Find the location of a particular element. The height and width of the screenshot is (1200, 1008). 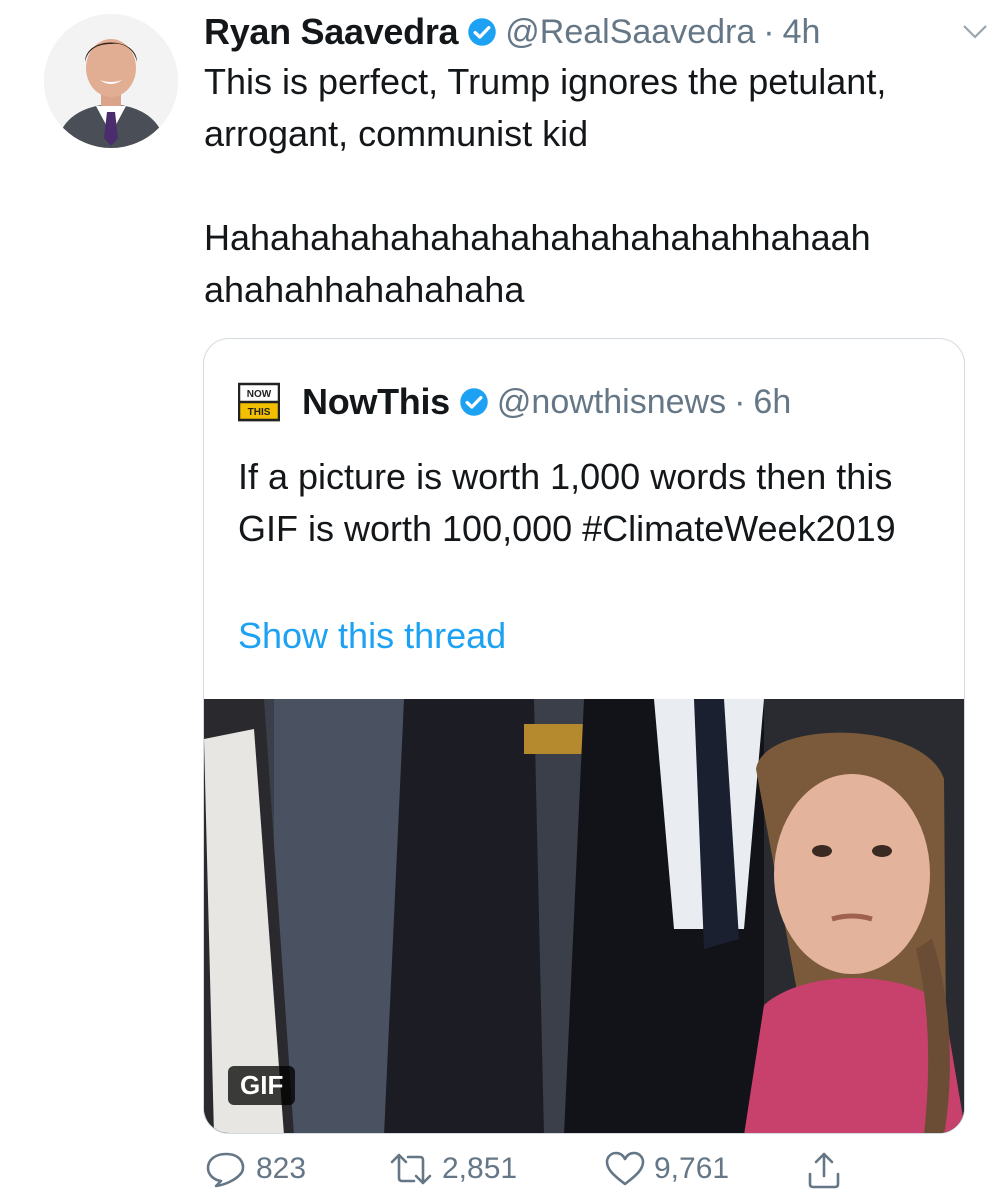

tweet-header: Ryan Saavedra @RealSaavedra · 4h is located at coordinates (599, 32).